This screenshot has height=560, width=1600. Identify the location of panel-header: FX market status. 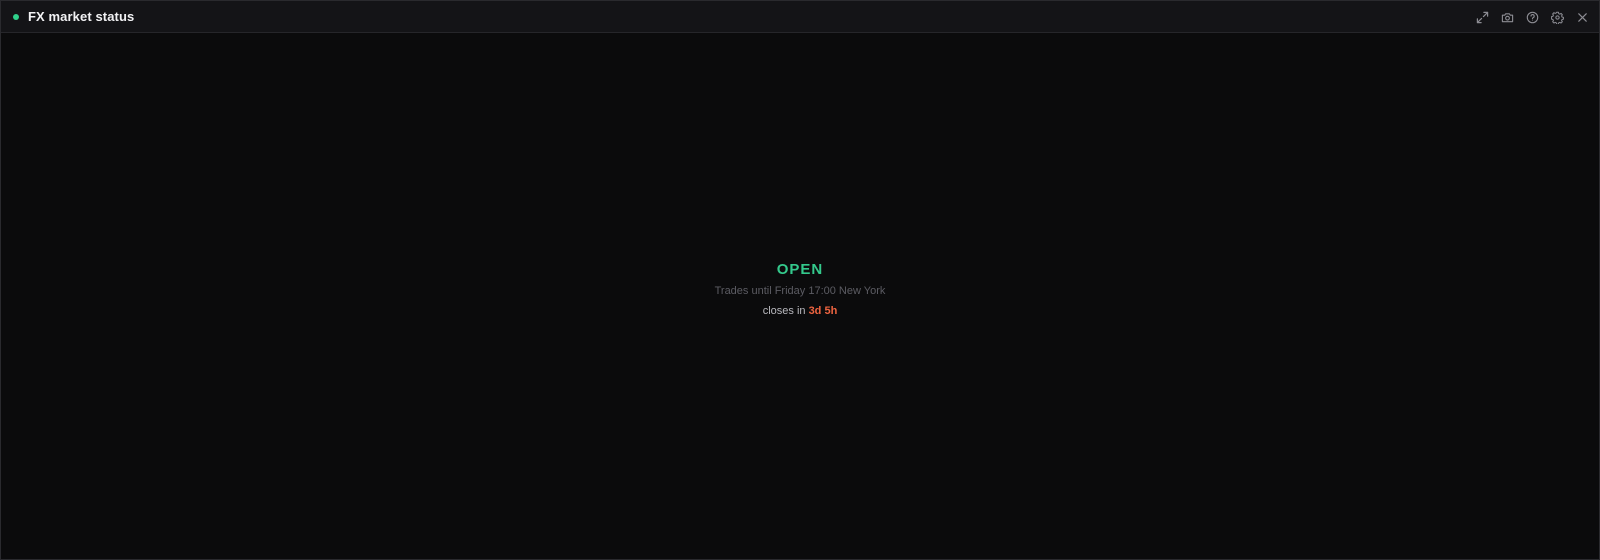
(800, 17).